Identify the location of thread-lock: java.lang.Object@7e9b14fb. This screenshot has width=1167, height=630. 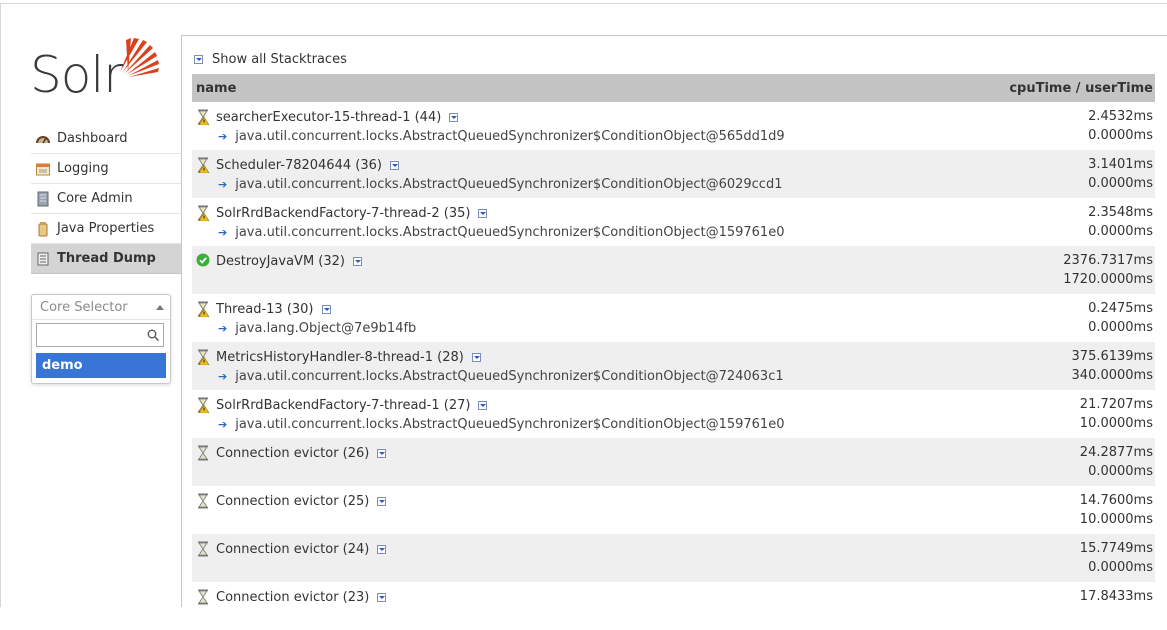
(326, 328).